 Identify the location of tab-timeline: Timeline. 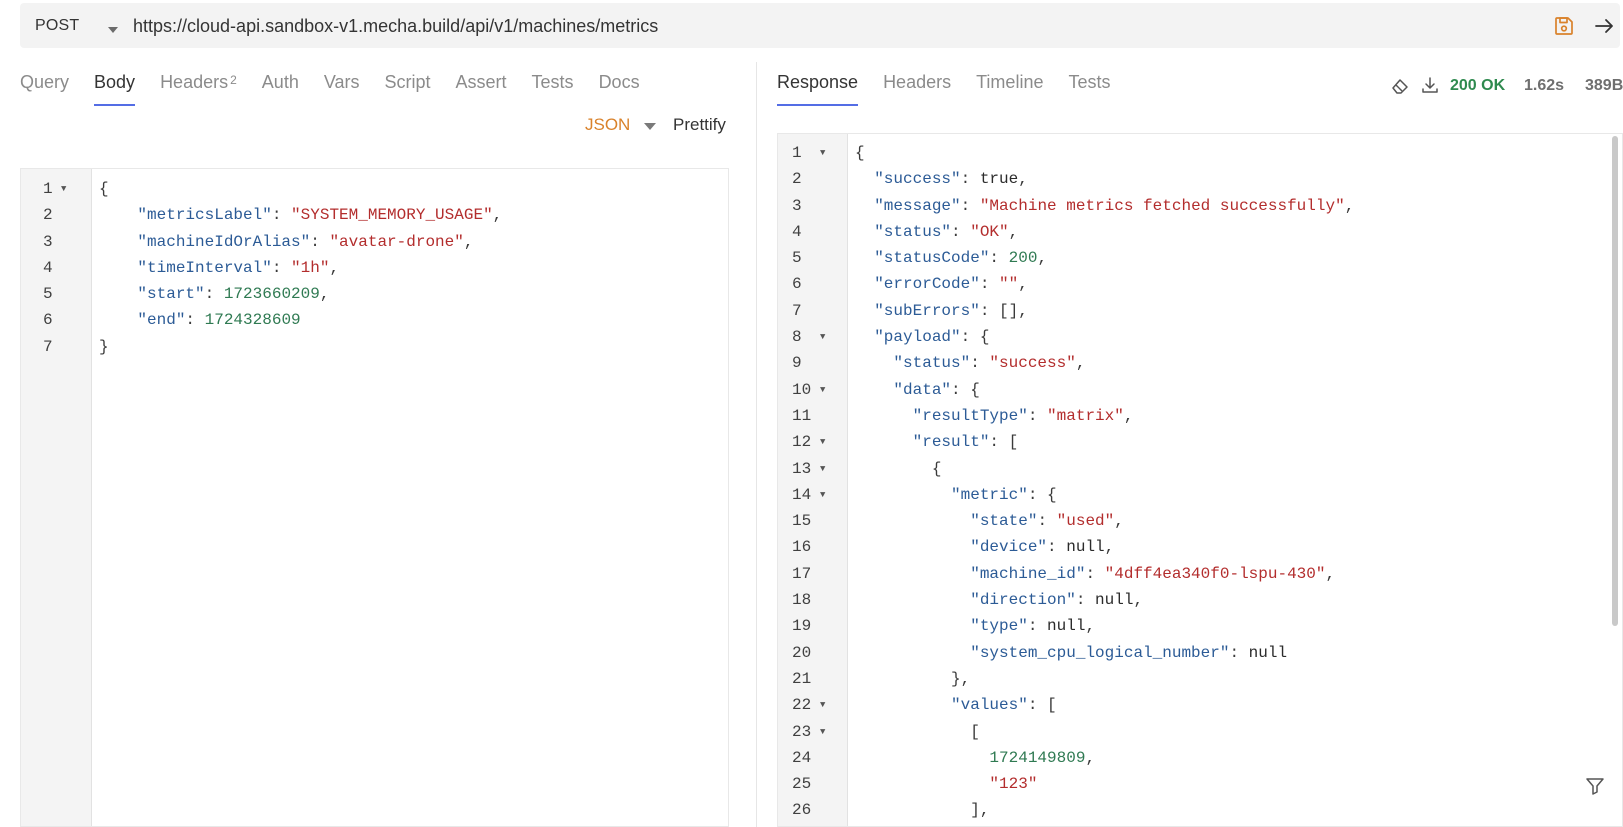
(1009, 87).